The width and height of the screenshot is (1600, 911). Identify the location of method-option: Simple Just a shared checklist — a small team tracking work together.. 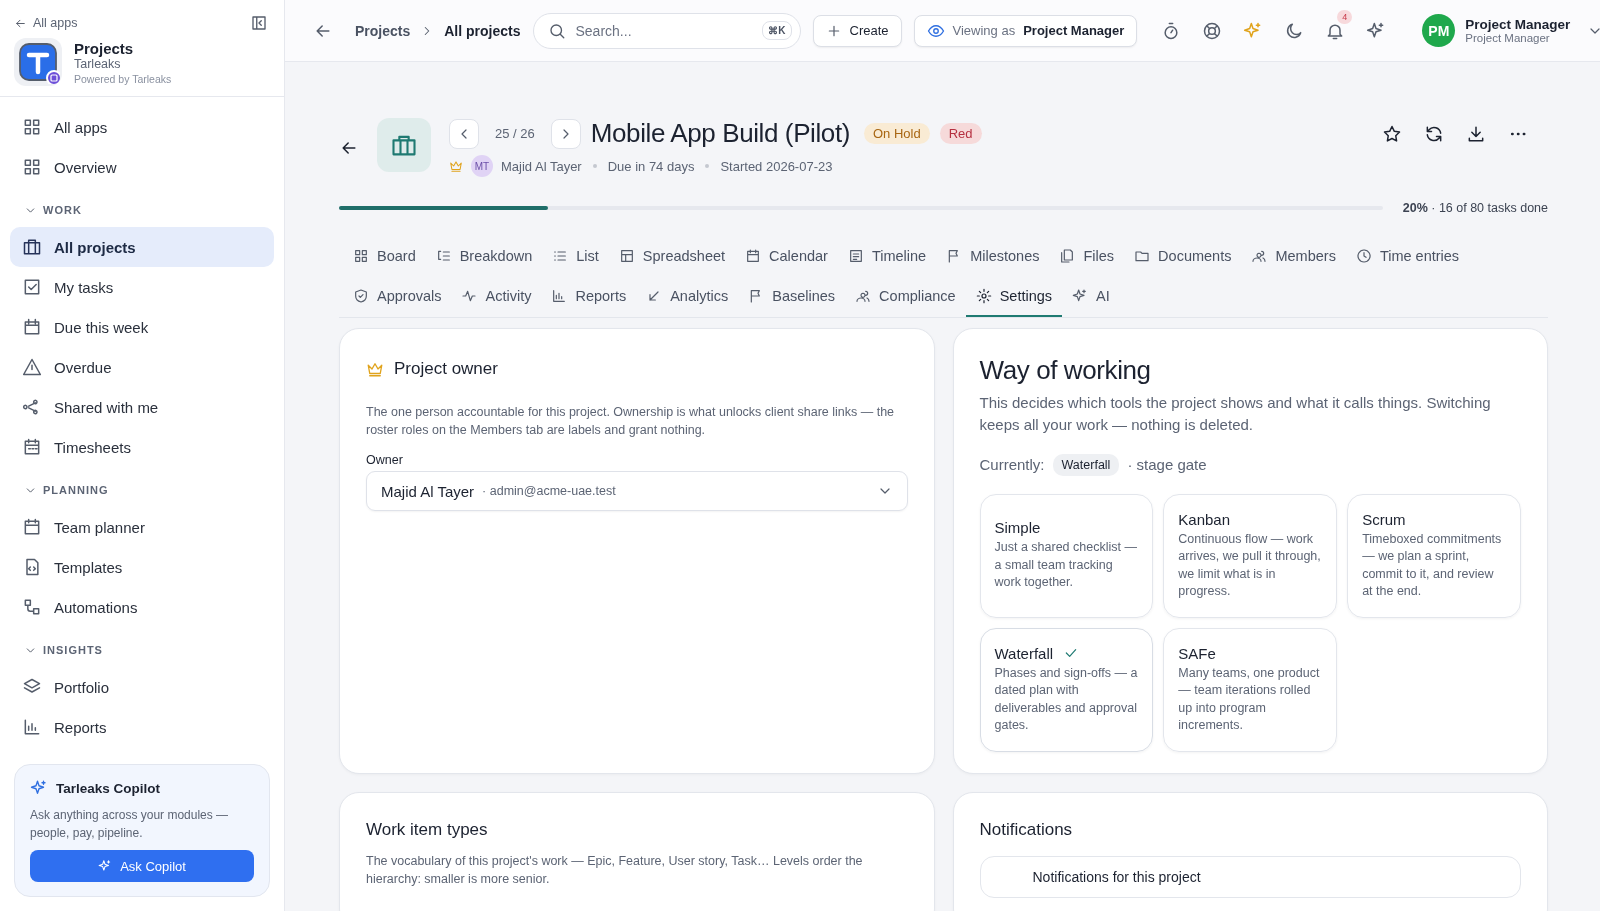
(1066, 555).